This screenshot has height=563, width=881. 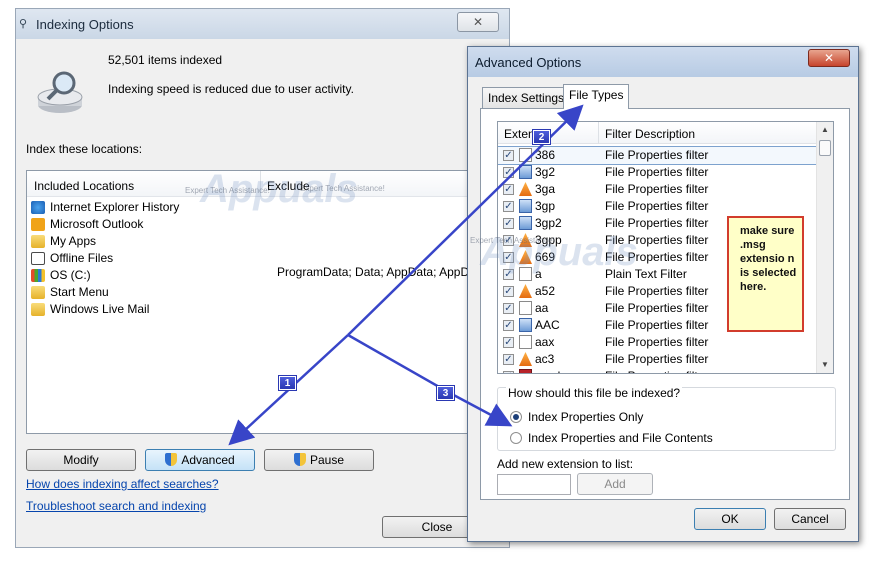 What do you see at coordinates (84, 186) in the screenshot?
I see `included-locations-header: Included Locations` at bounding box center [84, 186].